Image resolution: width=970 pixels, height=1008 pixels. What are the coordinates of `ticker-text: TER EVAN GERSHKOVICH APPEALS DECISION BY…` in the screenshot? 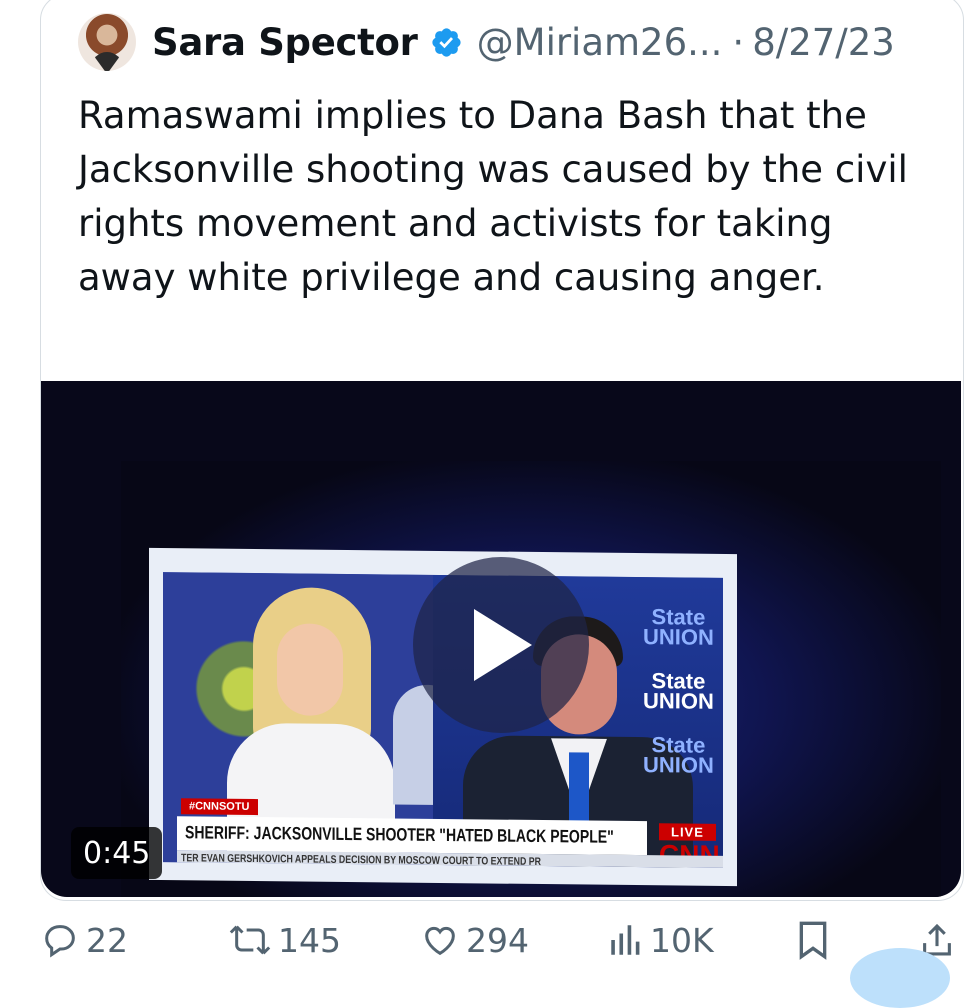 It's located at (361, 860).